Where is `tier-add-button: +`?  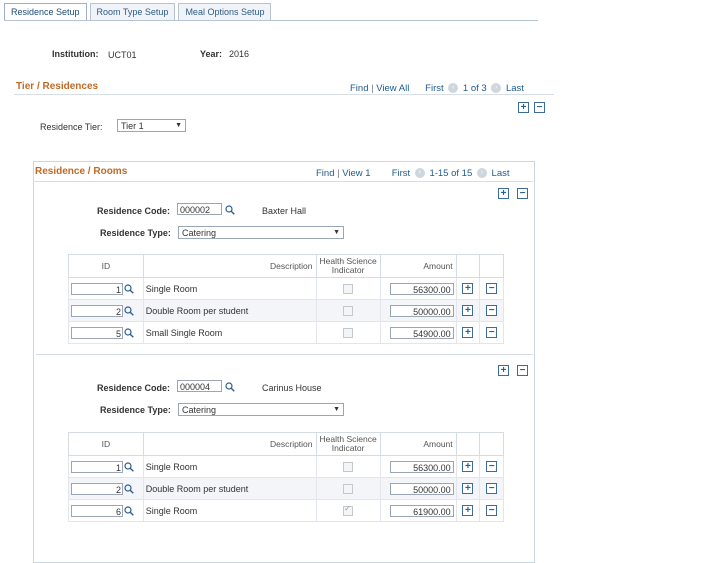 tier-add-button: + is located at coordinates (523, 107).